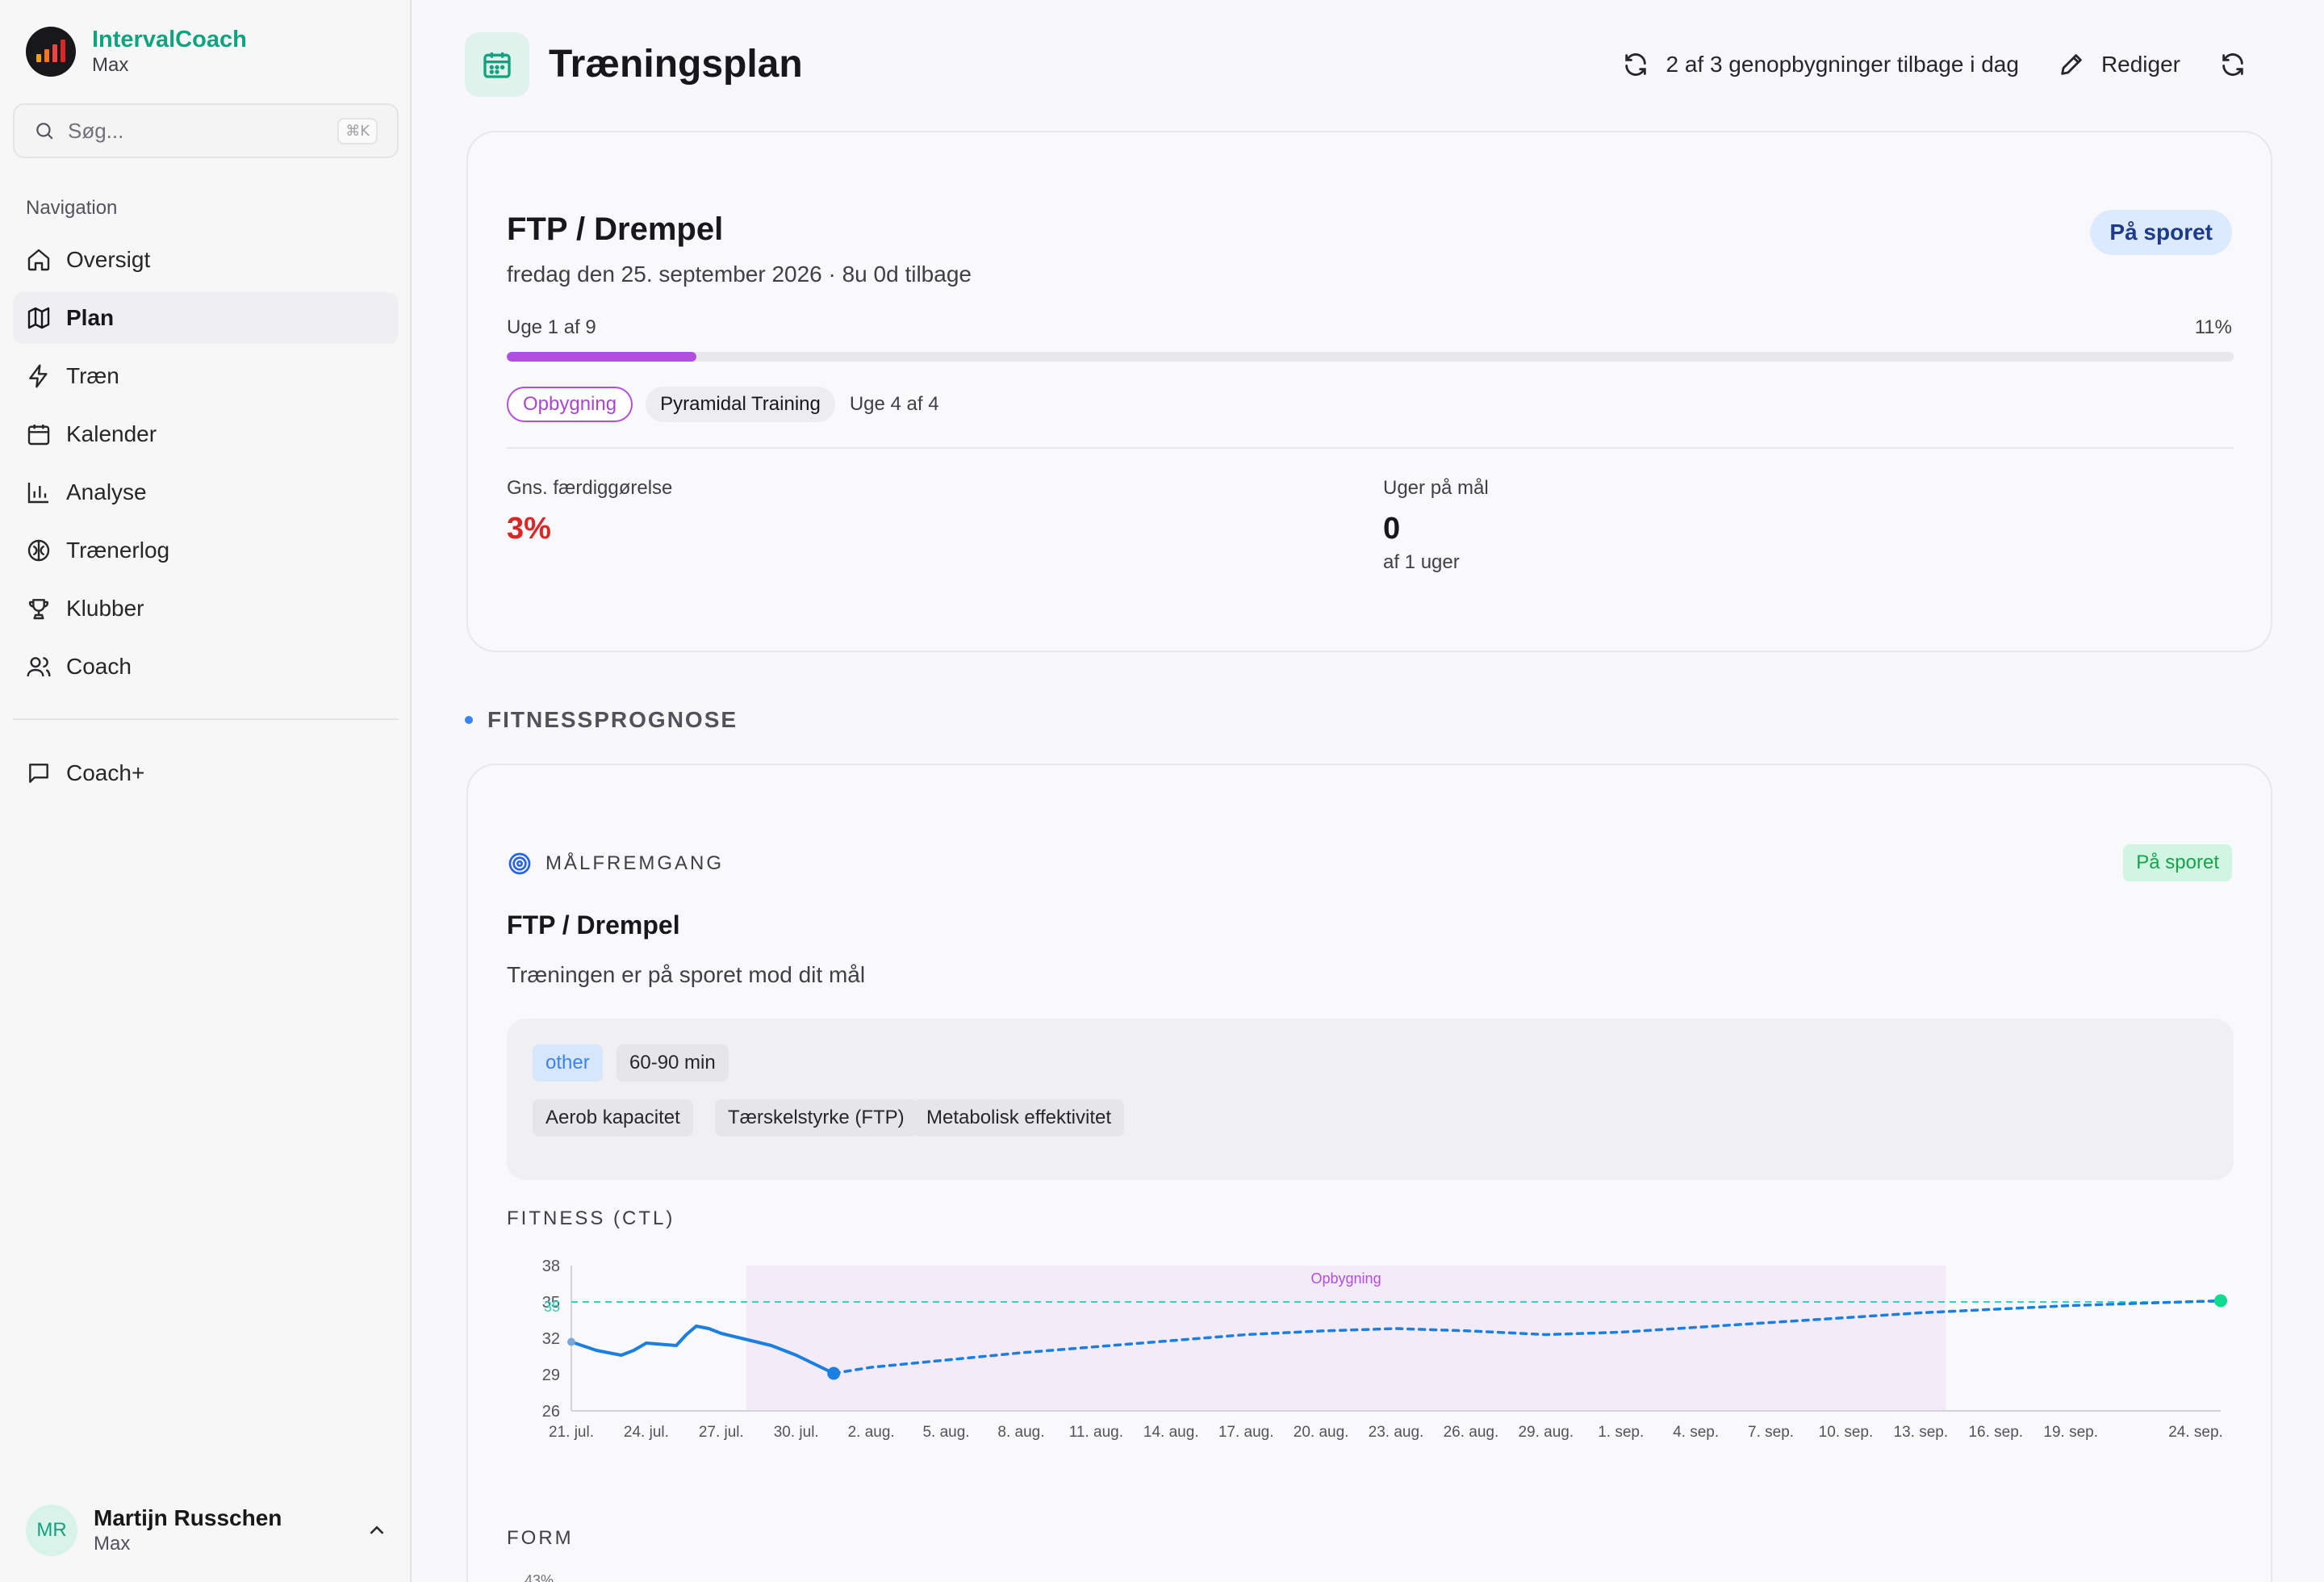 This screenshot has height=1582, width=2324. Describe the element at coordinates (551, 327) in the screenshot. I see `week-label: Uge 1 af 9` at that location.